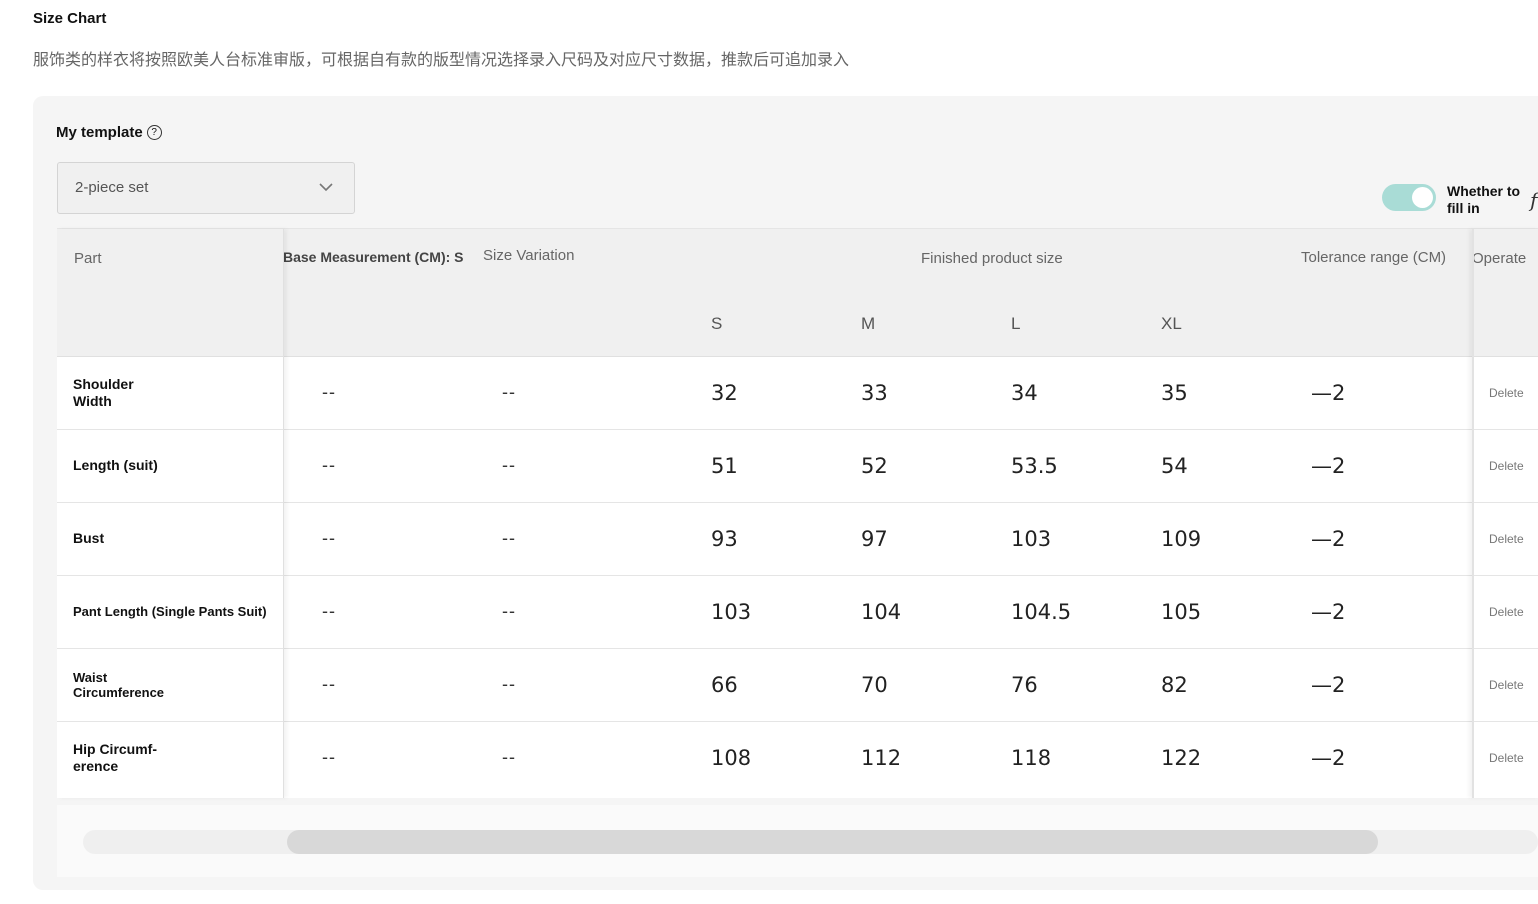  Describe the element at coordinates (1484, 199) in the screenshot. I see `fill-in-toggle-label: Whether to fill in` at that location.